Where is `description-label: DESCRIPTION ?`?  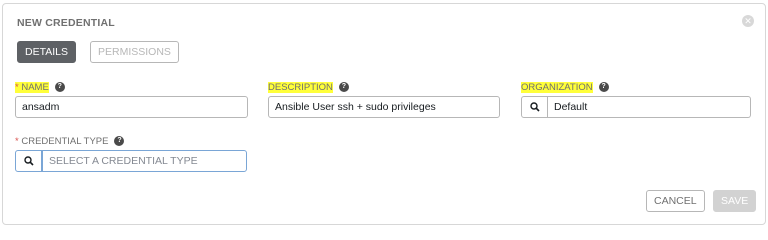
description-label: DESCRIPTION ? is located at coordinates (308, 87).